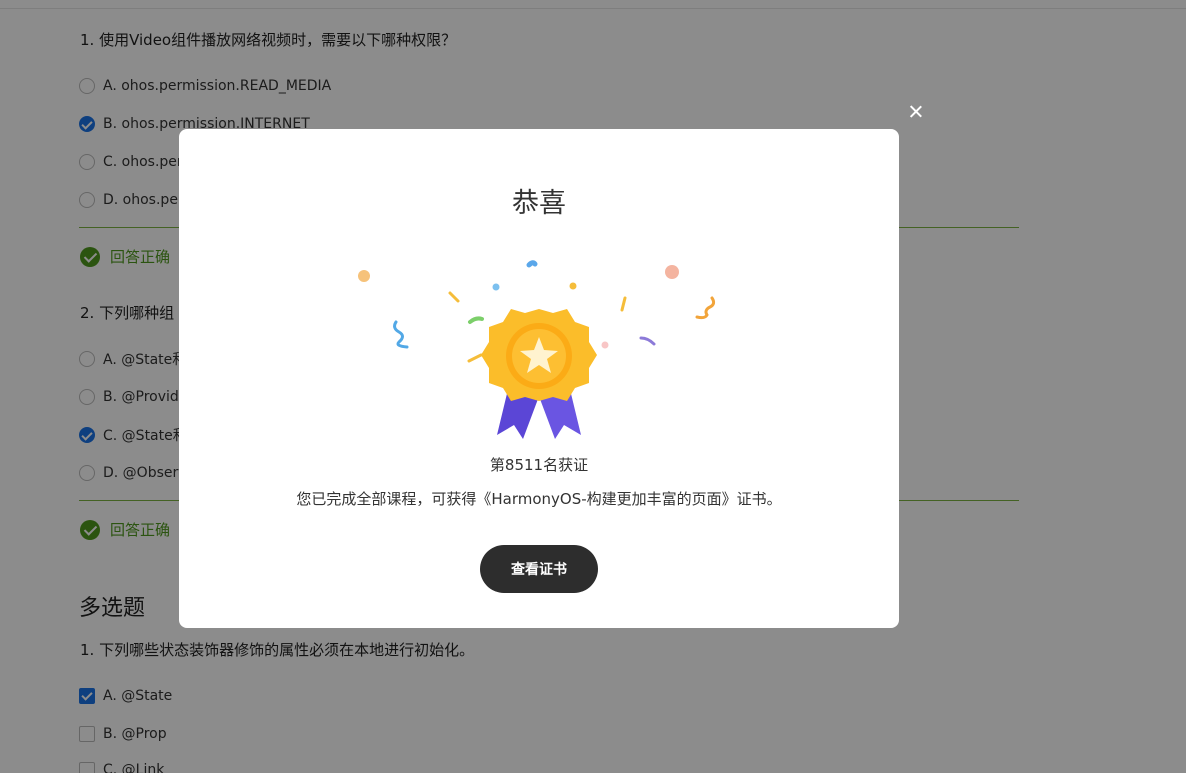  Describe the element at coordinates (539, 203) in the screenshot. I see `dialog-title: 恭喜` at that location.